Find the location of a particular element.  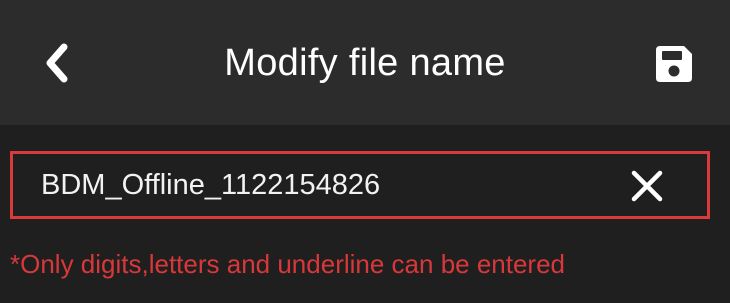

page-title: Modify file name is located at coordinates (365, 63).